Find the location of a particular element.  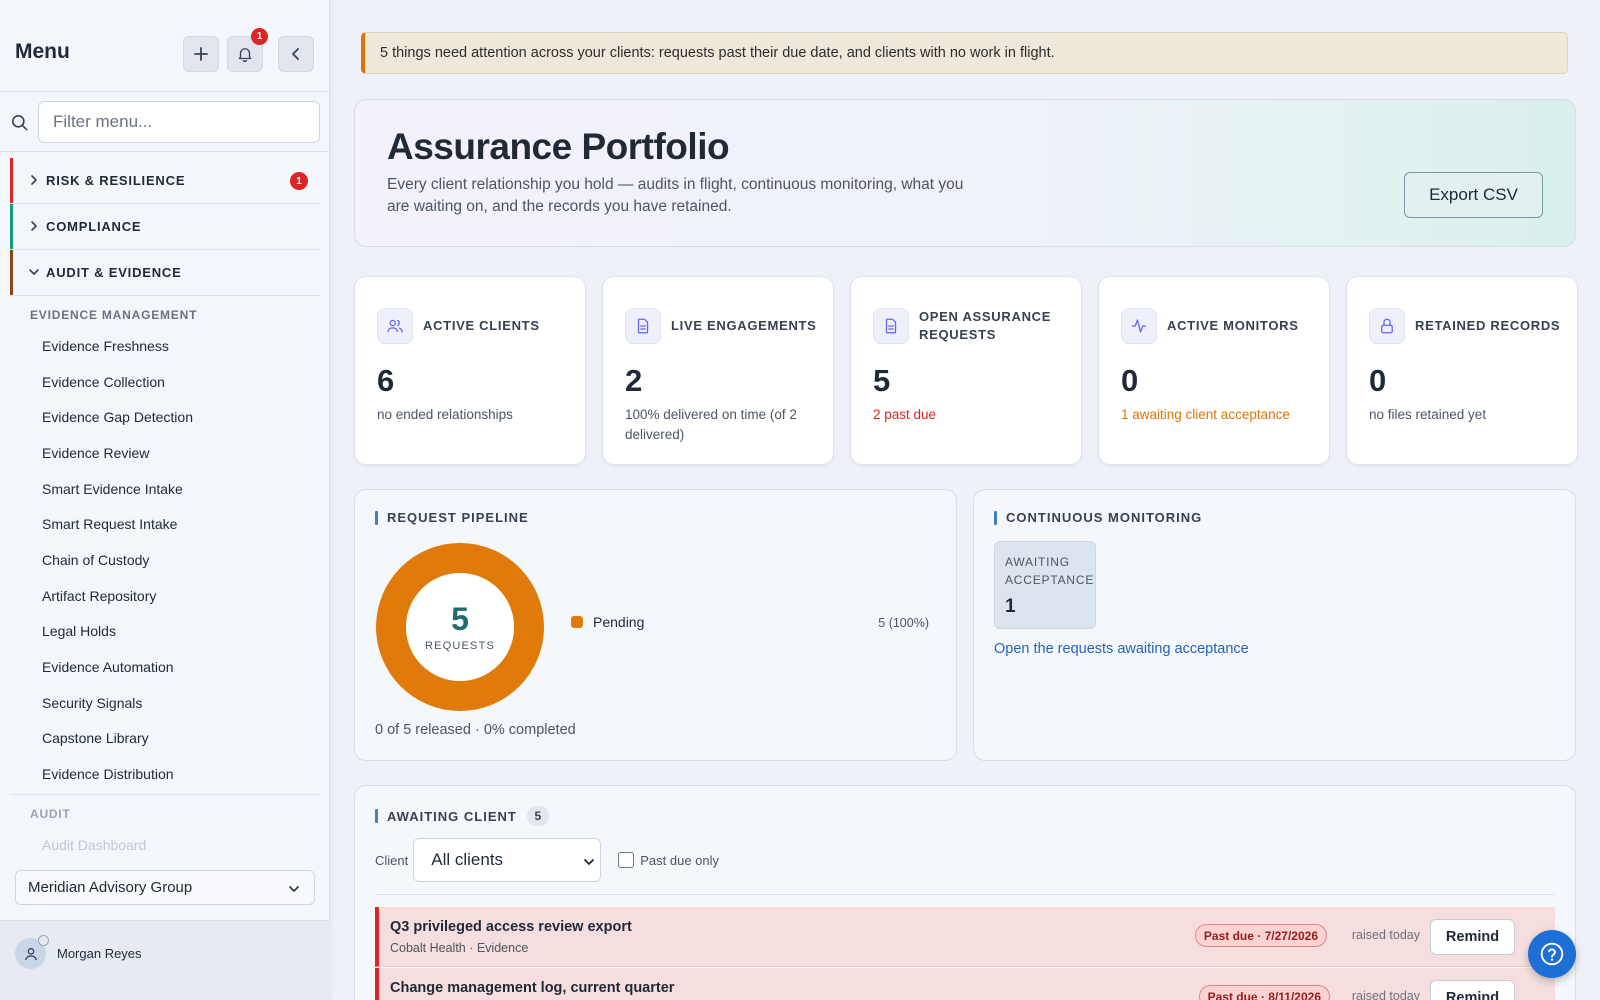

stat-value: 6 is located at coordinates (386, 380).